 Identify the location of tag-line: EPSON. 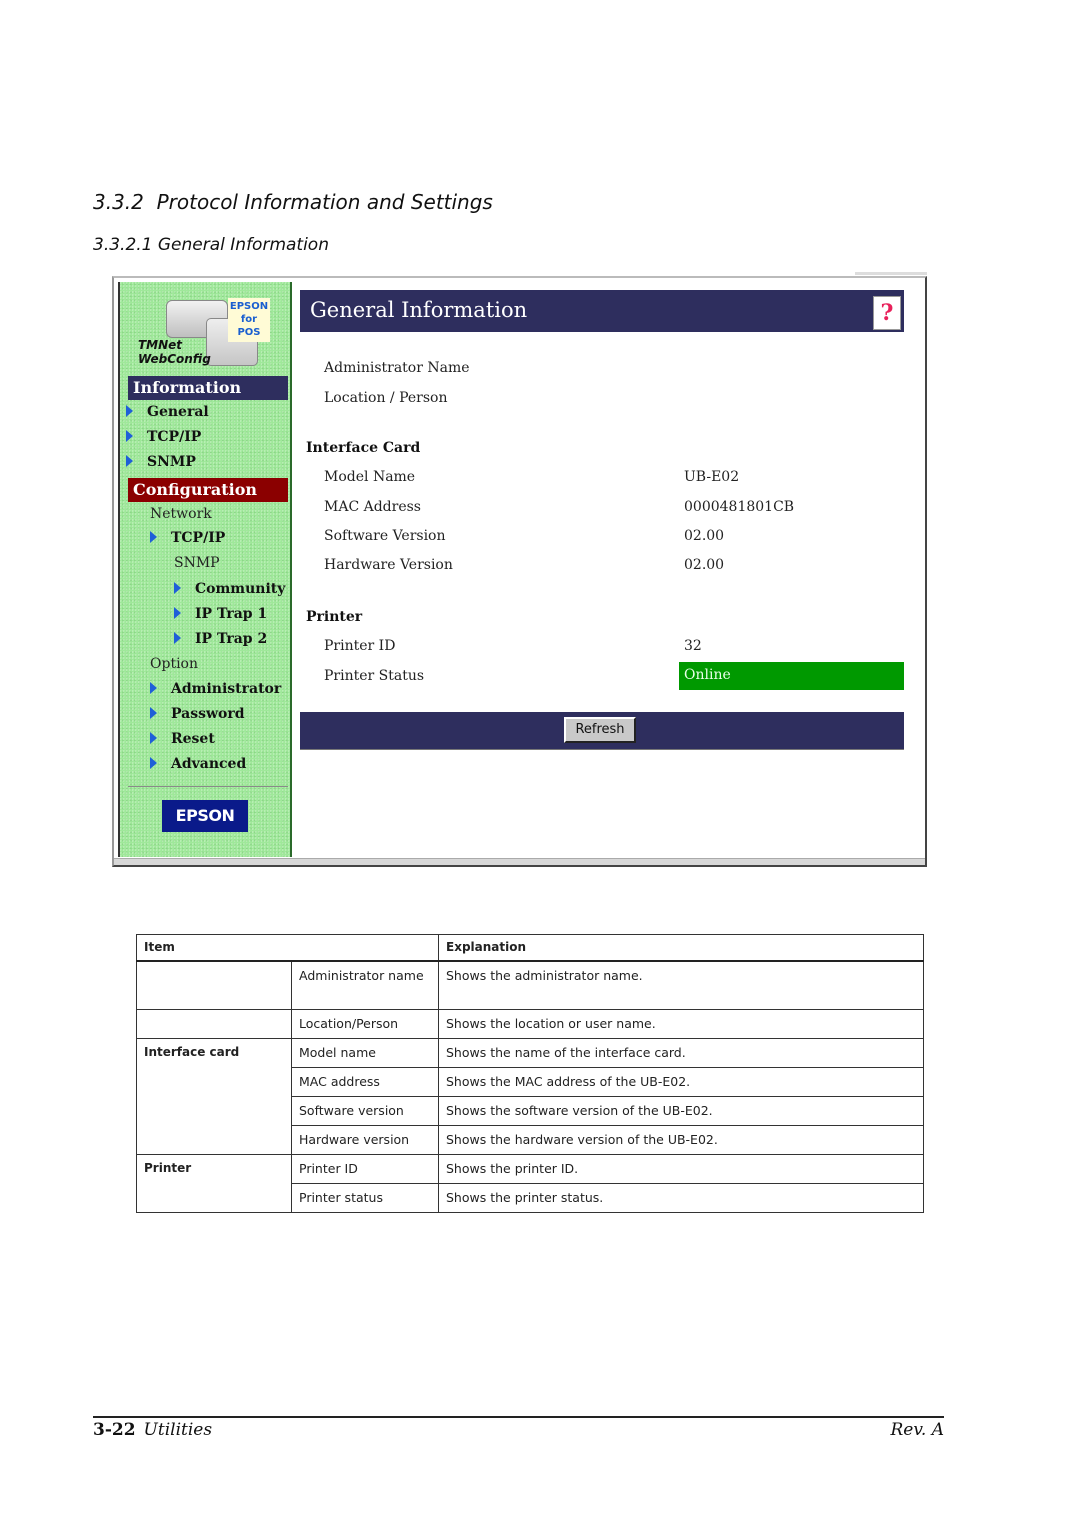
(249, 306).